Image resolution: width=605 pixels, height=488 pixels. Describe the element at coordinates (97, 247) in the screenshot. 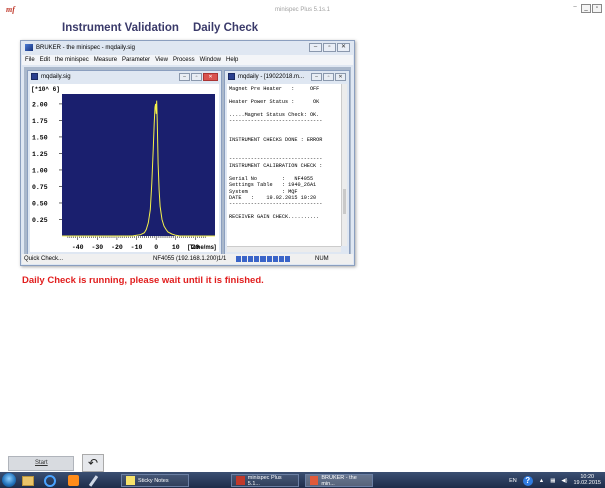

I see `x-tick-label: -30` at that location.